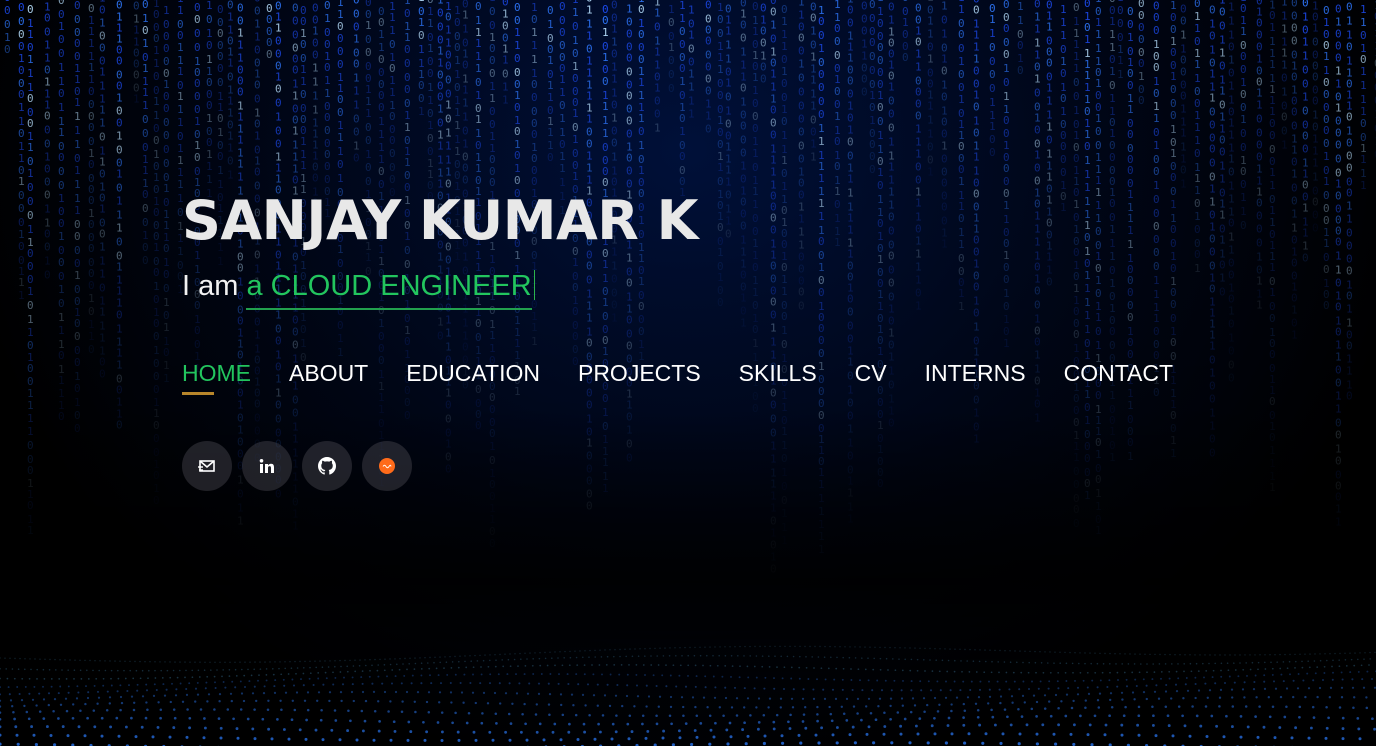 The height and width of the screenshot is (746, 1376). I want to click on nav-item-interns: INTERNS, so click(975, 373).